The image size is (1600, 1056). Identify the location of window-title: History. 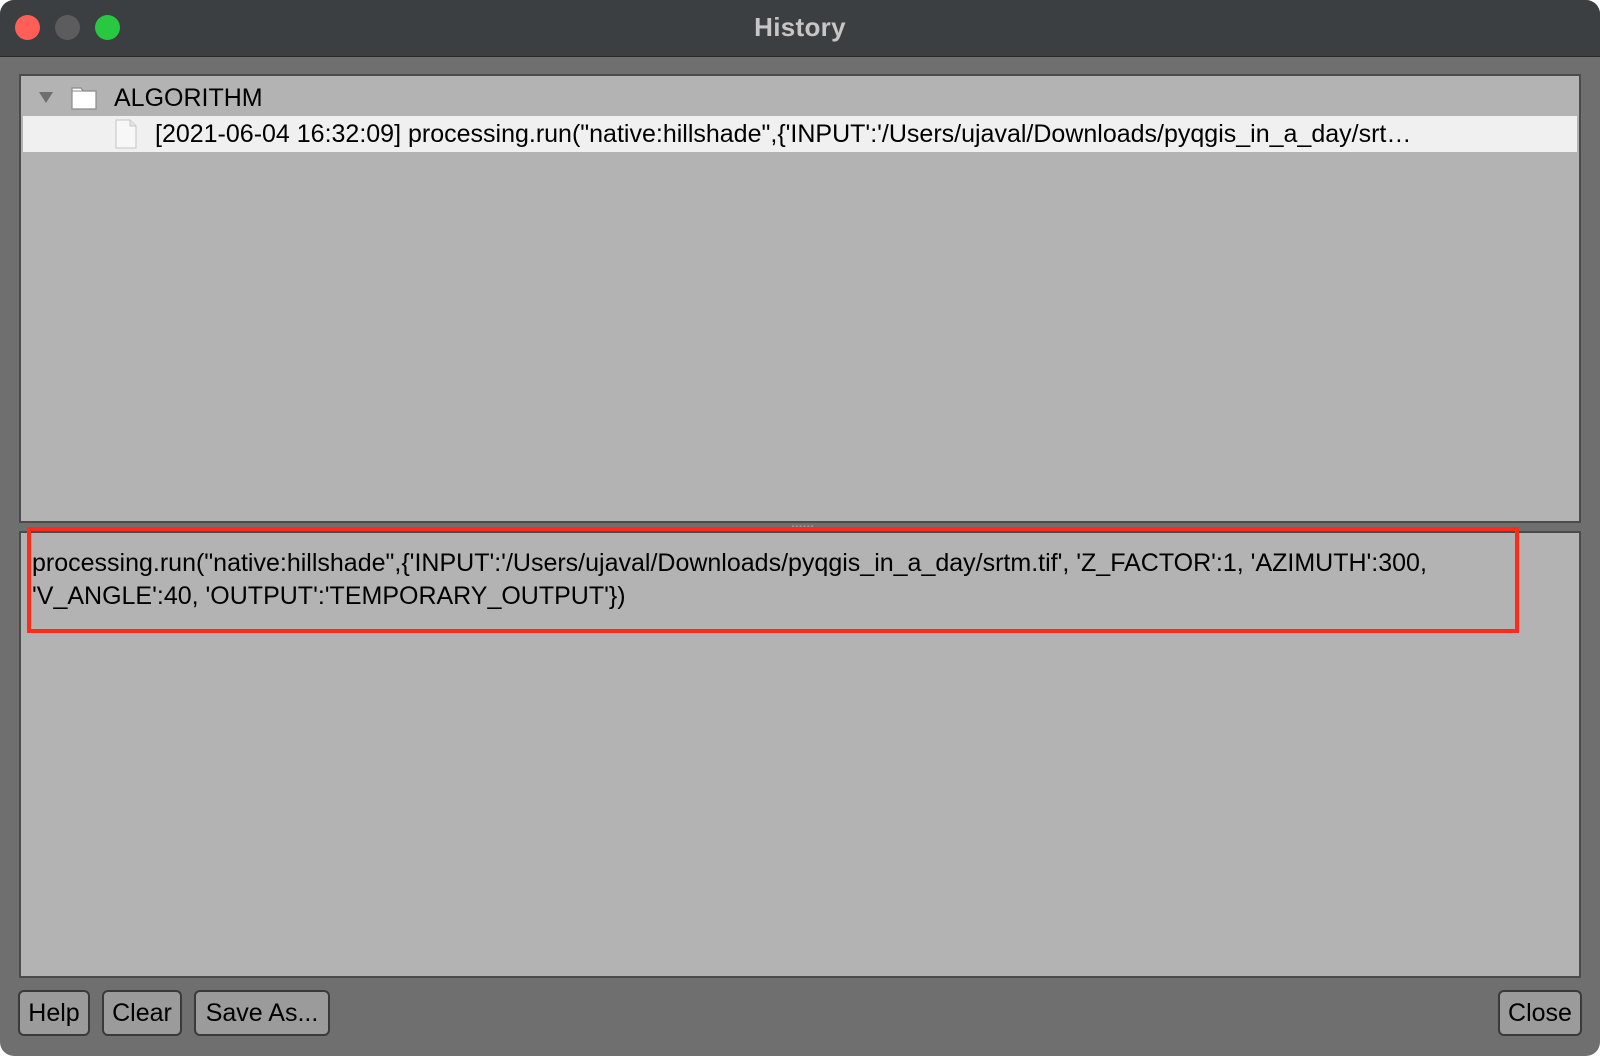
(800, 27).